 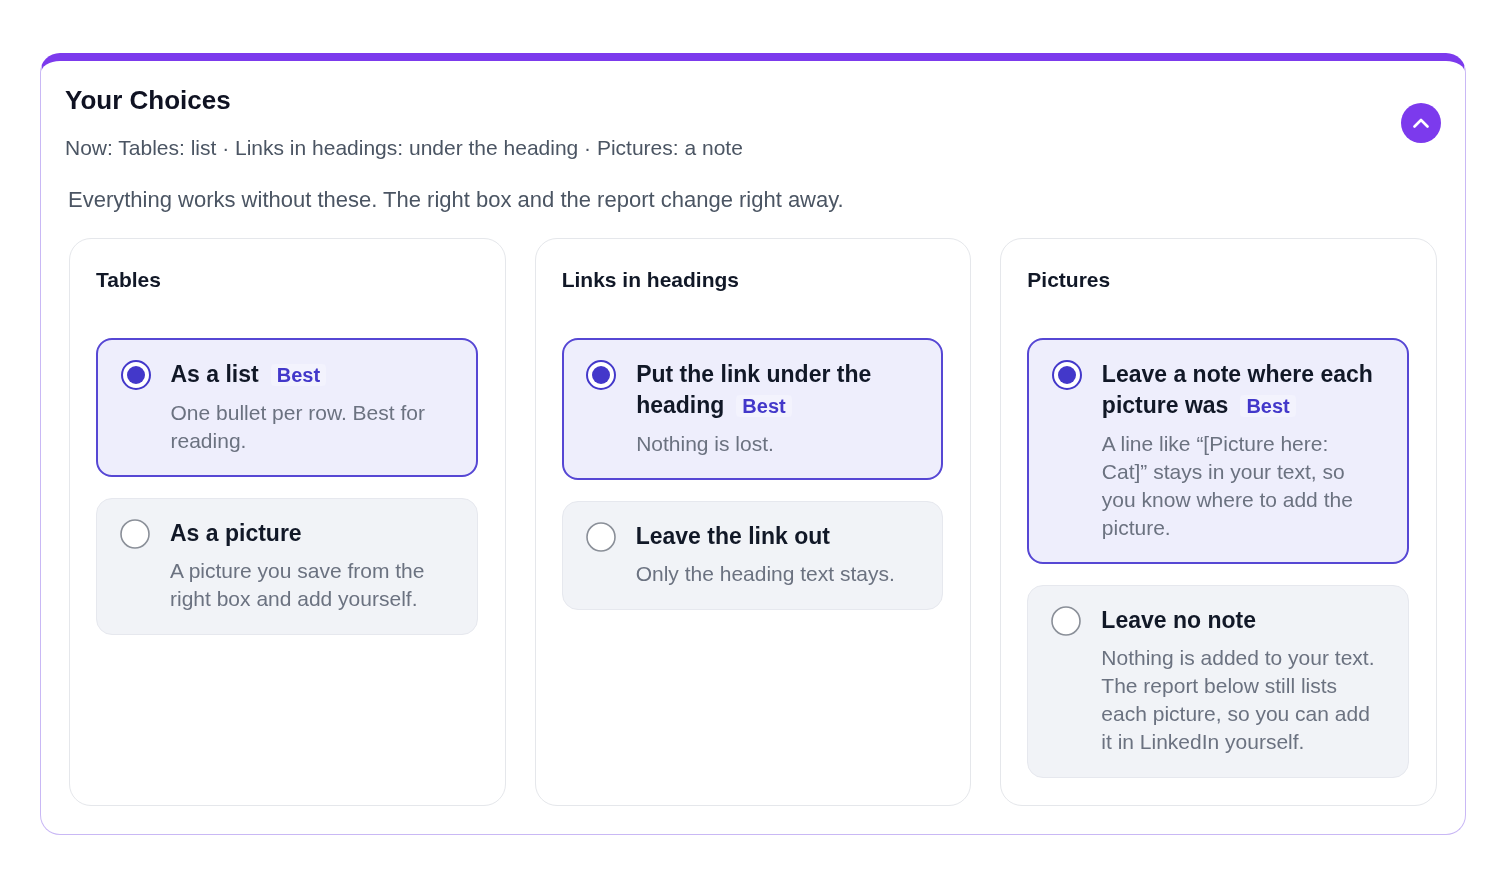 I want to click on option-card: Leave a note where each picture was Best A line like “[Picture here: Cat]” stays in your text, so you know where to add the picture., so click(x=1218, y=451).